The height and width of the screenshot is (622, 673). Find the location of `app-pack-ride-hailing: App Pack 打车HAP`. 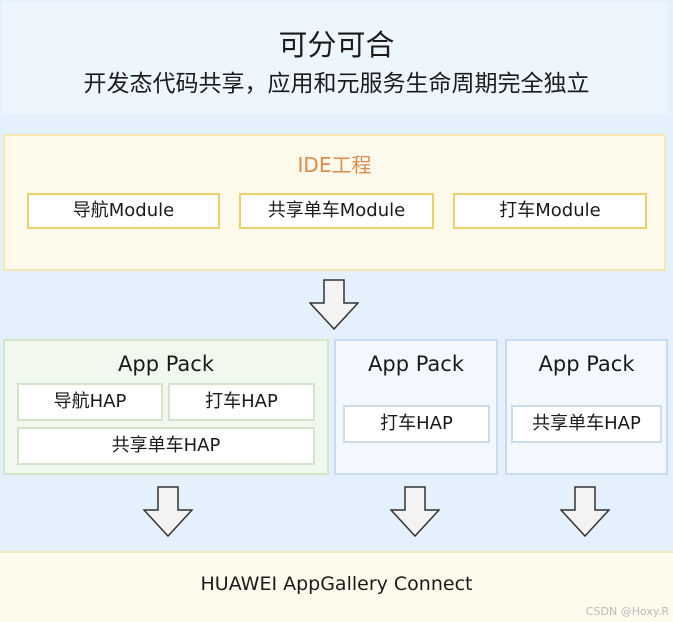

app-pack-ride-hailing: App Pack 打车HAP is located at coordinates (416, 407).